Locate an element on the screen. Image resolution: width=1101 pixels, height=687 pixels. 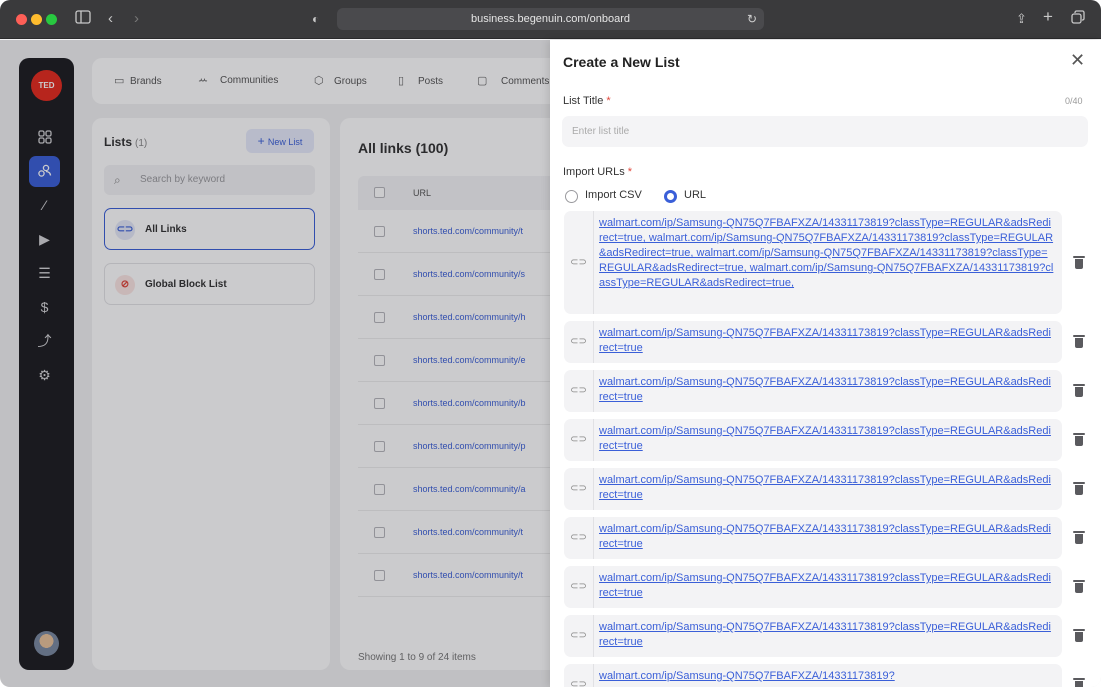
import-urls-label: Import URLs * is located at coordinates (597, 172).